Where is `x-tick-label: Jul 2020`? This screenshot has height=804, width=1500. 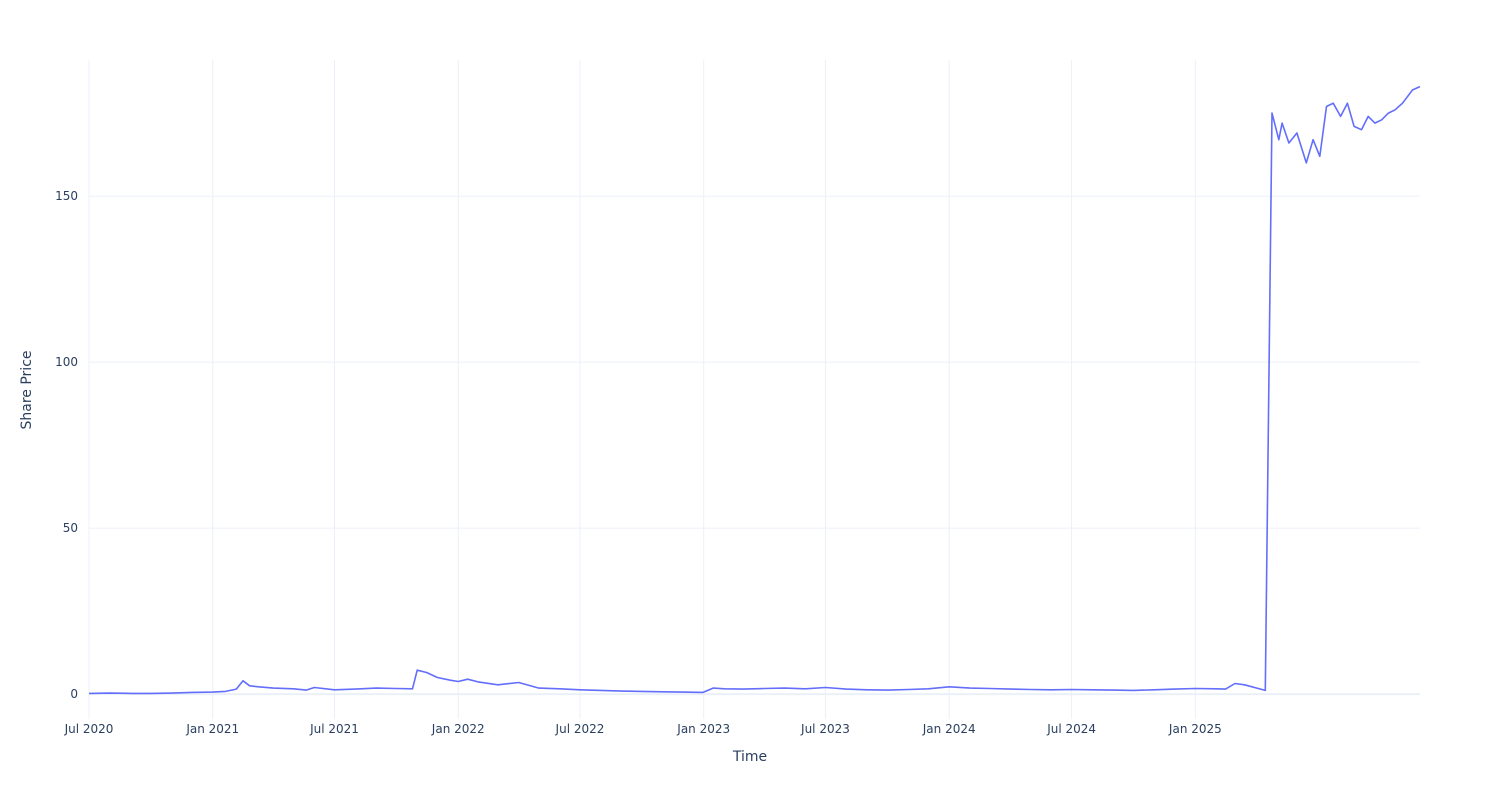
x-tick-label: Jul 2020 is located at coordinates (89, 729).